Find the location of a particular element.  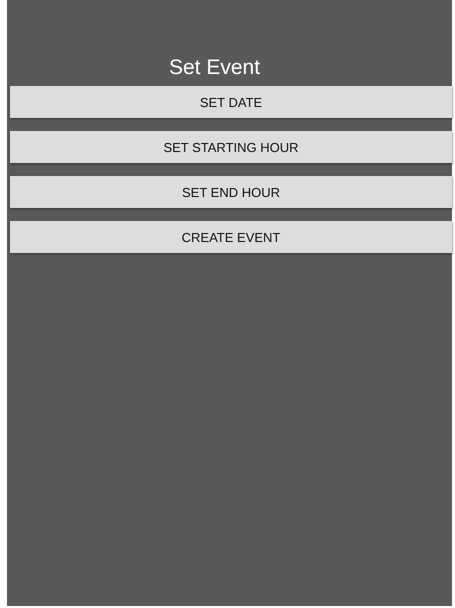

screen-title: Set Event is located at coordinates (215, 68).